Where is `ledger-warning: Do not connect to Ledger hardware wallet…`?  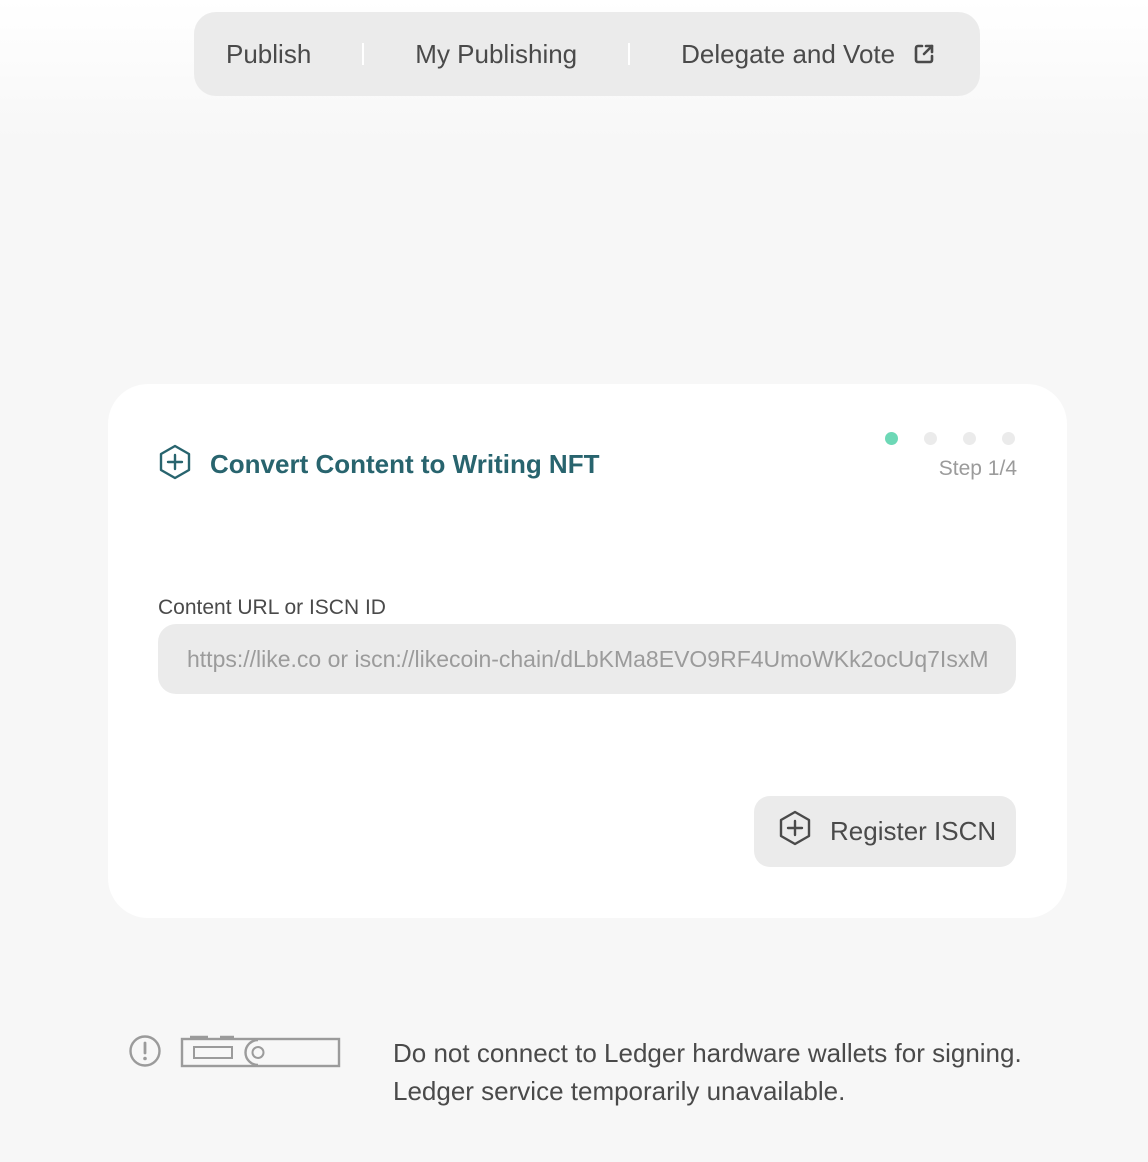 ledger-warning: Do not connect to Ledger hardware wallet… is located at coordinates (575, 1070).